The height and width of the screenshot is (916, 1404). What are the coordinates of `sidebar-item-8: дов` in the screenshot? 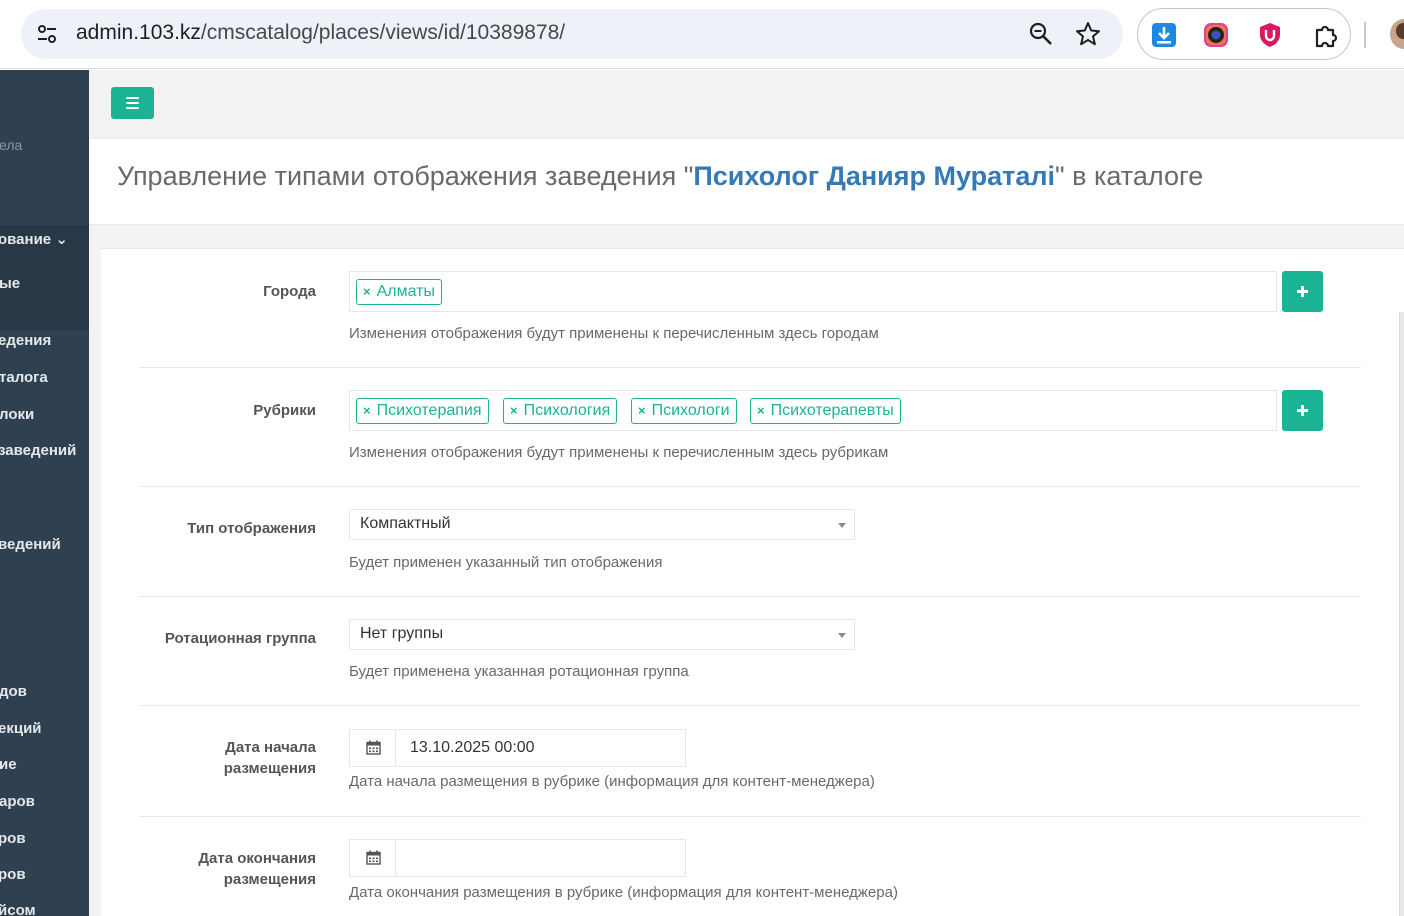 It's located at (13, 691).